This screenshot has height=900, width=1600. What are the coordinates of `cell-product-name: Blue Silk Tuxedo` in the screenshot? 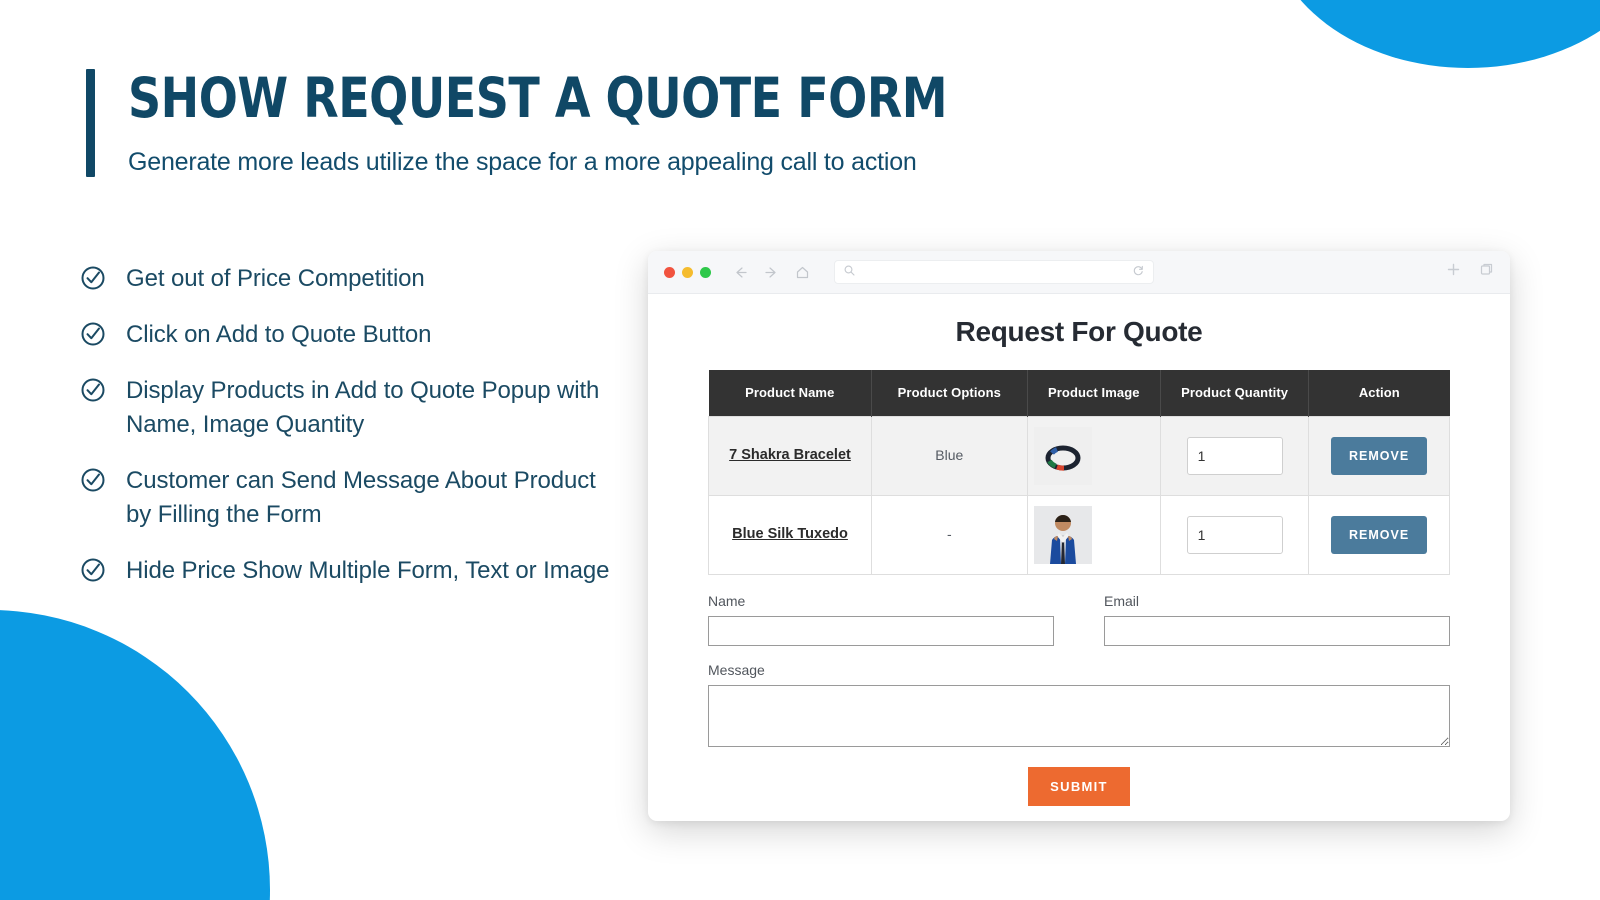 It's located at (790, 534).